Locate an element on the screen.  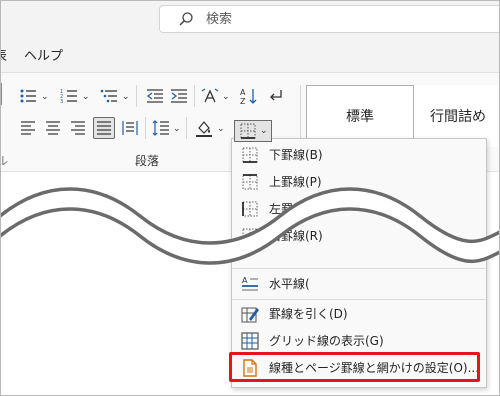
multilevel-list-icon is located at coordinates (108, 96).